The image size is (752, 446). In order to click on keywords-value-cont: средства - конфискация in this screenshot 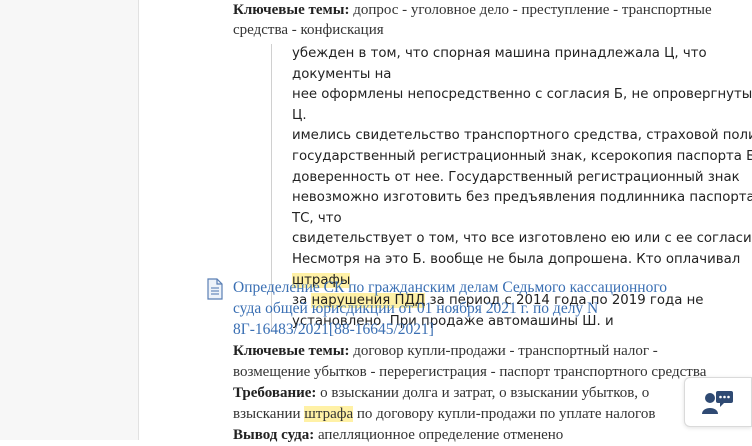, I will do `click(308, 30)`.